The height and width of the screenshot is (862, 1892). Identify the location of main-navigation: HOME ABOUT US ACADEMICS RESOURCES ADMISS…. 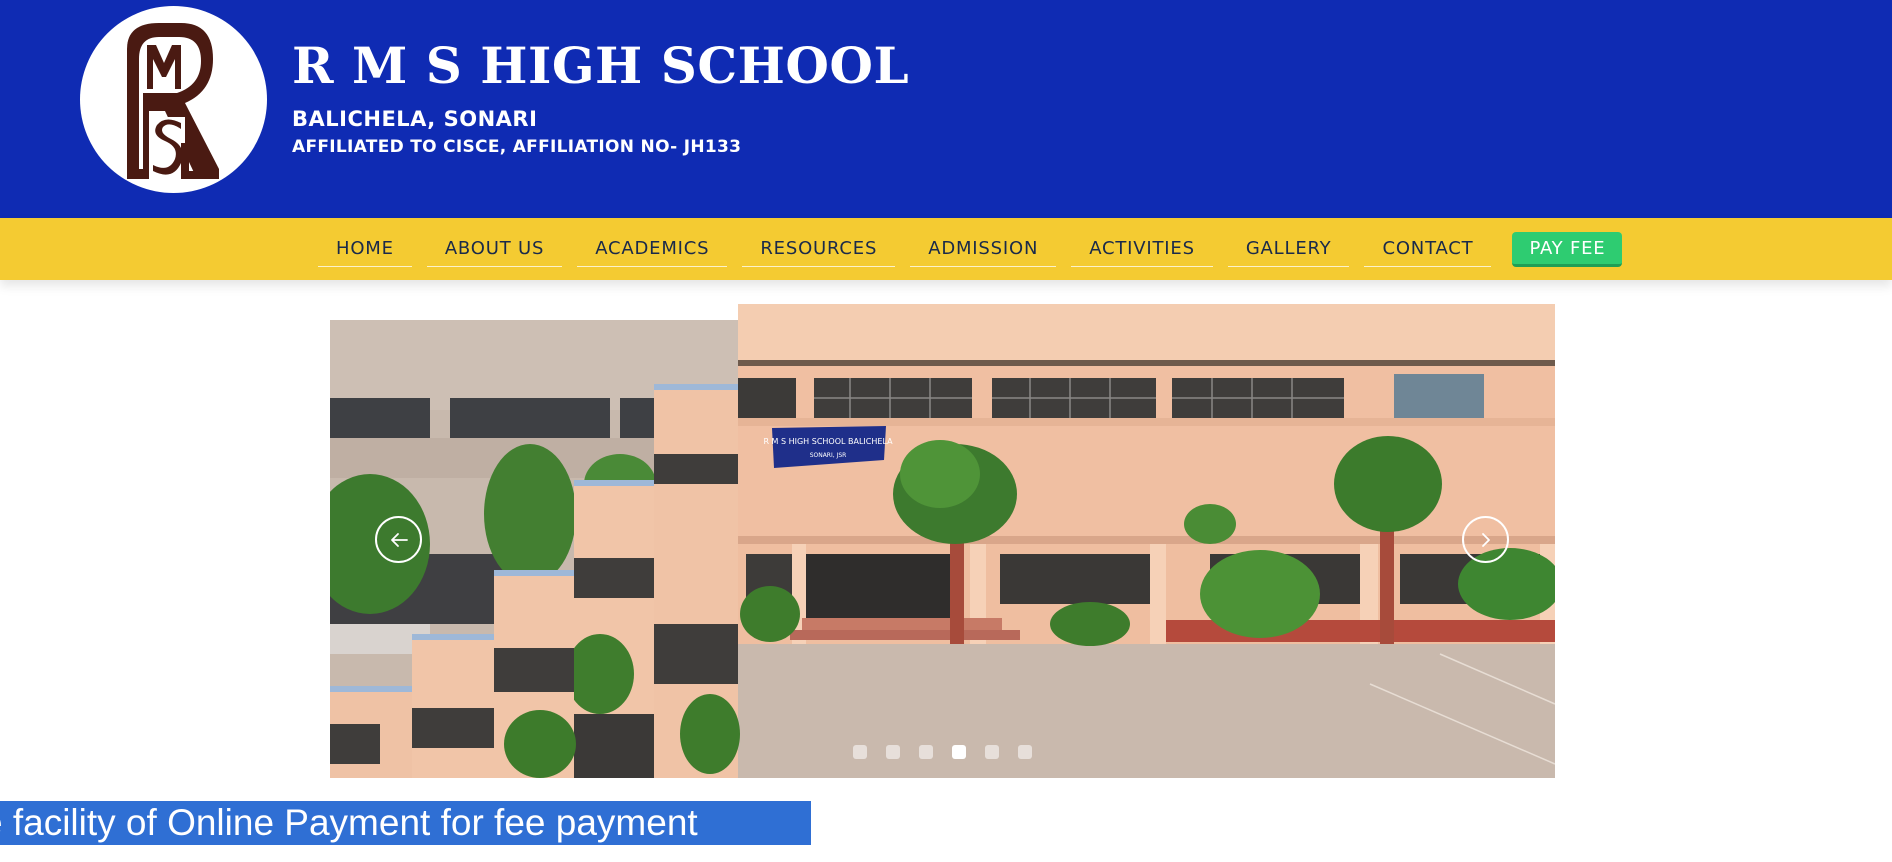
(946, 249).